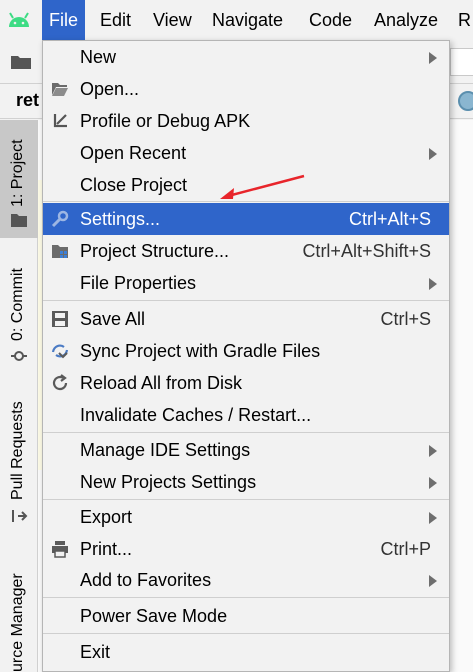 This screenshot has height=672, width=473. What do you see at coordinates (172, 20) in the screenshot?
I see `menu-view: View` at bounding box center [172, 20].